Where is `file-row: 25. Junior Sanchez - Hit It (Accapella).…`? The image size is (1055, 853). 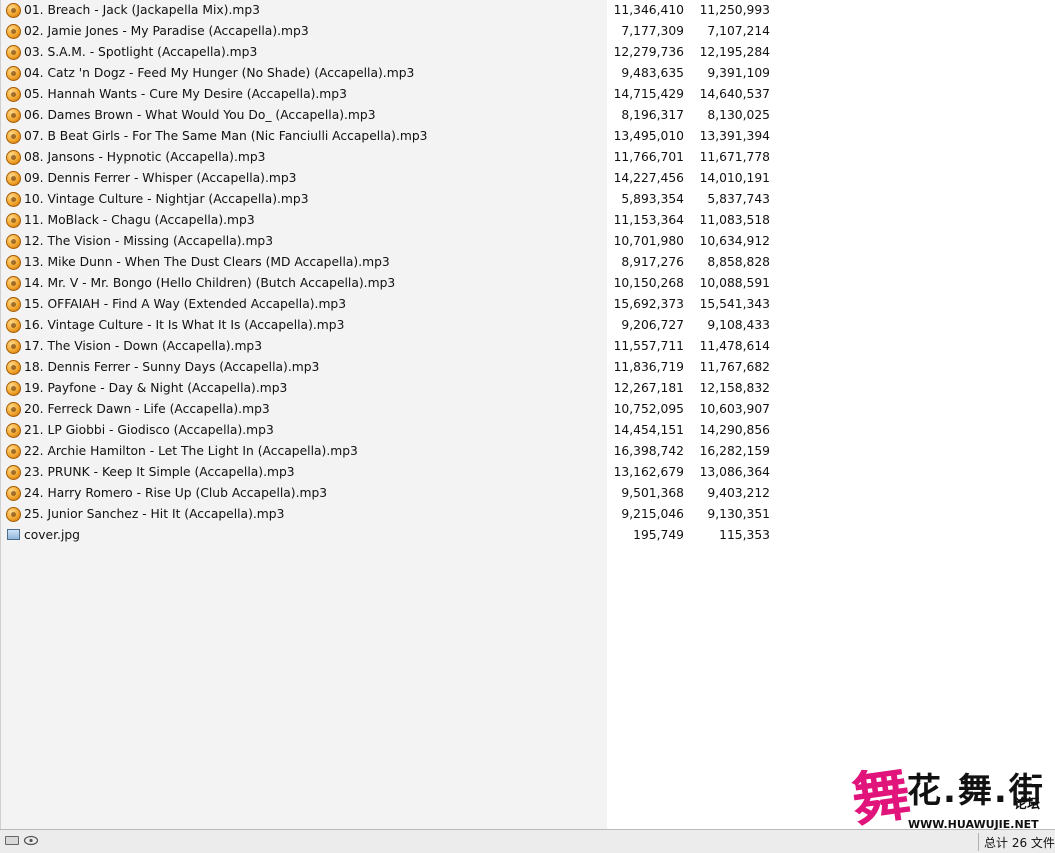 file-row: 25. Junior Sanchez - Hit It (Accapella).… is located at coordinates (400, 514).